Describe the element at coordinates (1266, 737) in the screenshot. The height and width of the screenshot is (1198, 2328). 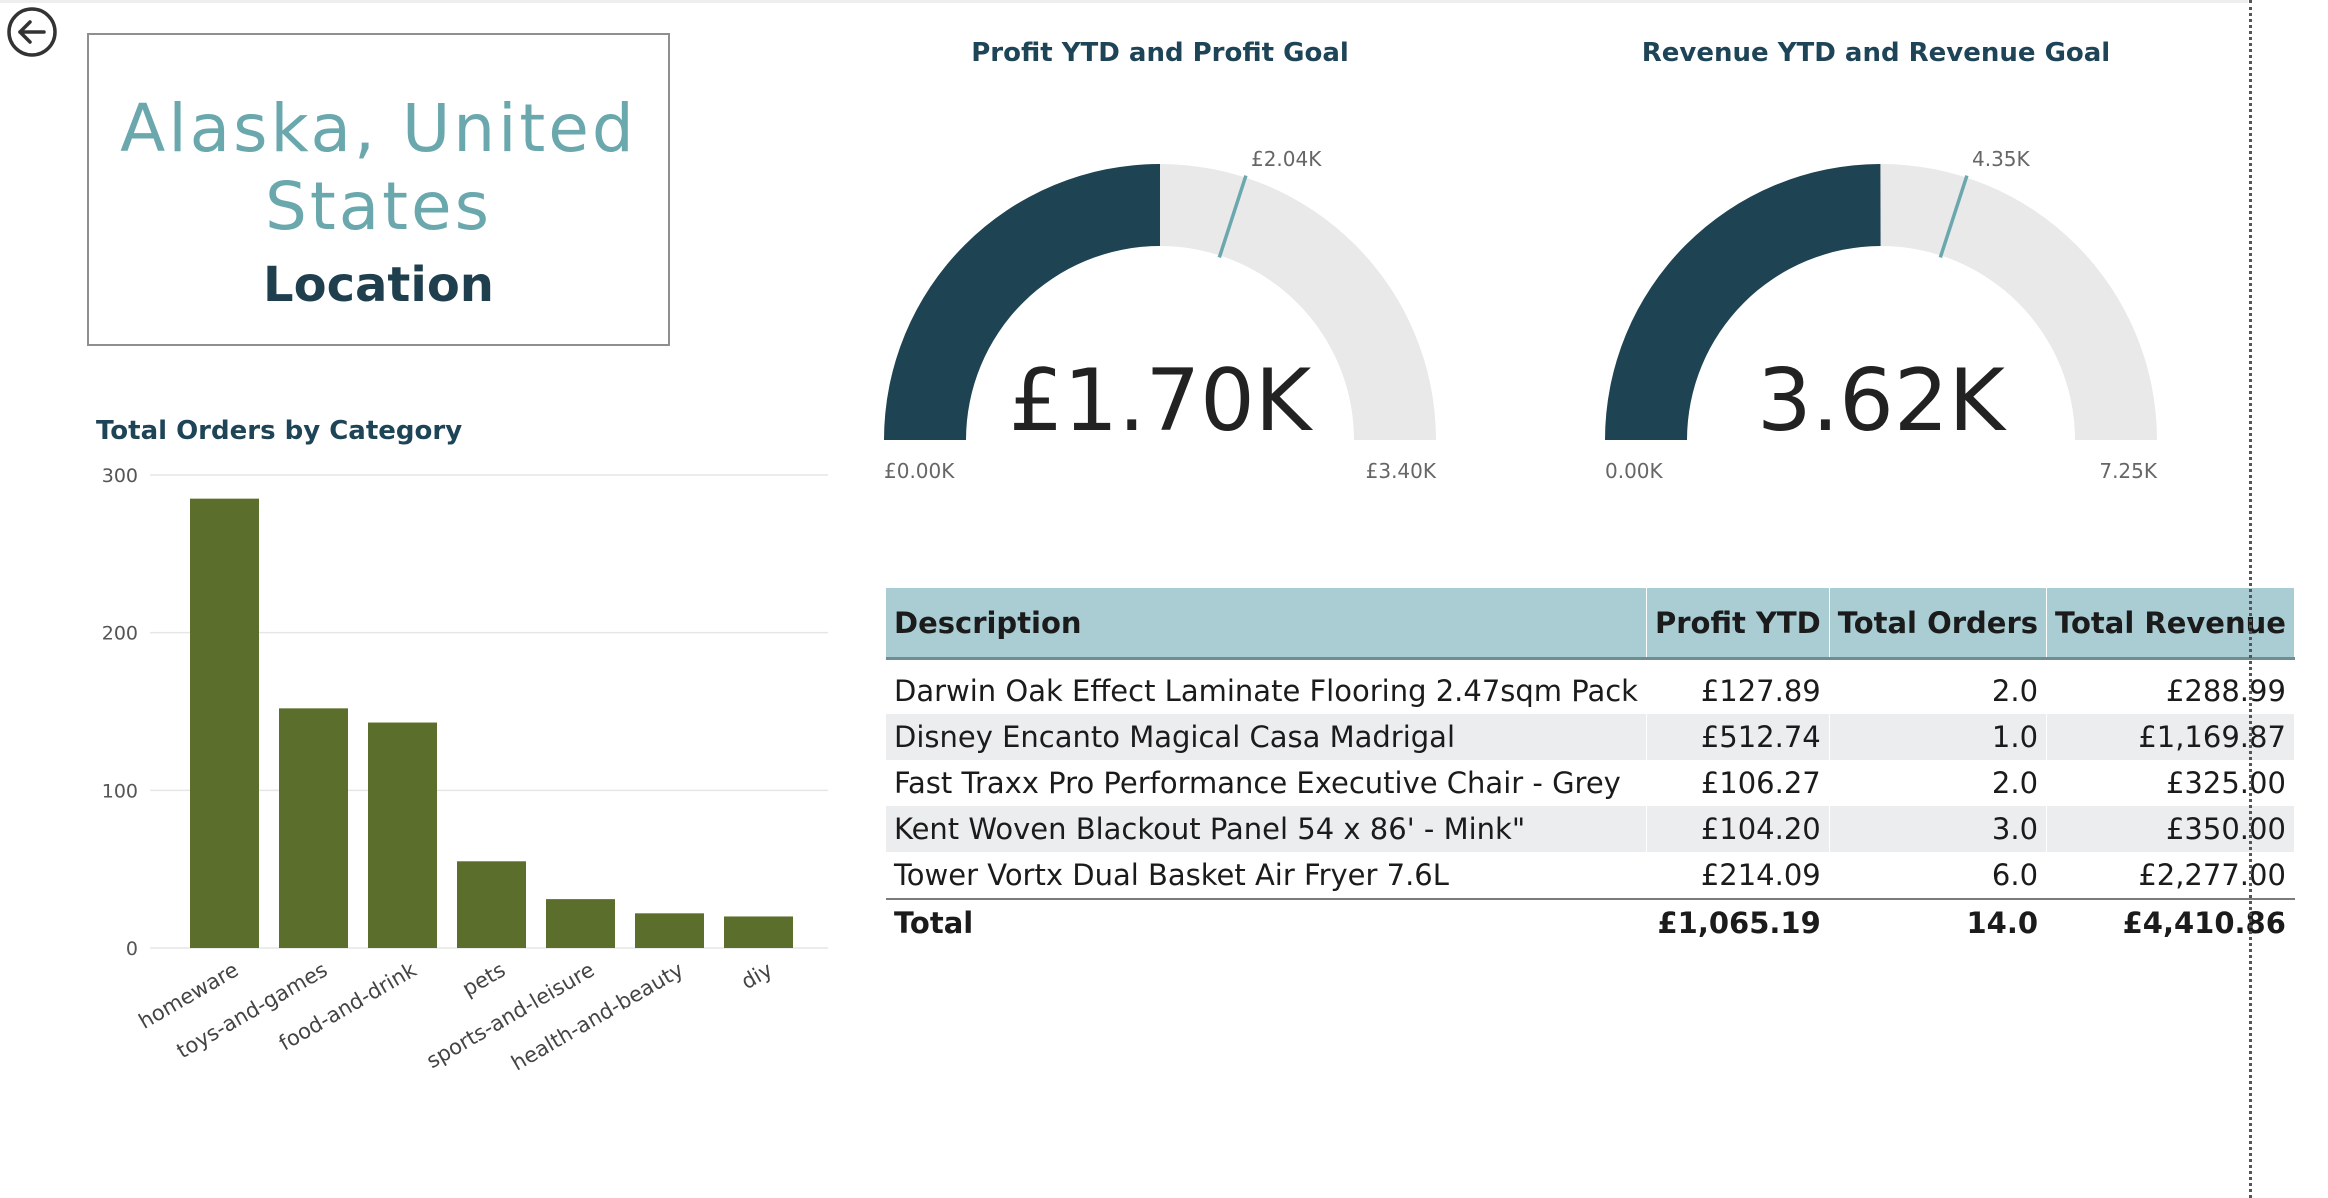
I see `cell-description: Disney Encanto Magical Casa Madrigal` at that location.